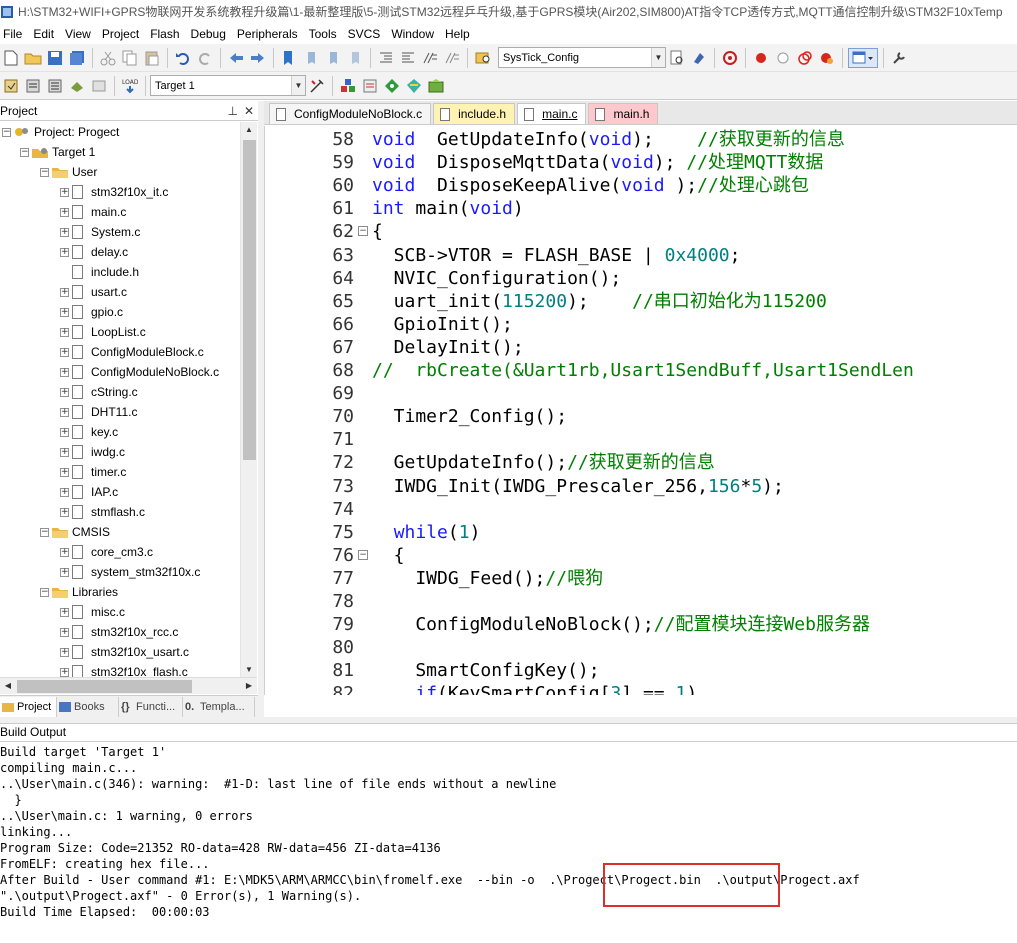 The height and width of the screenshot is (943, 1017). What do you see at coordinates (452, 58) in the screenshot?
I see `uncomment-icon` at bounding box center [452, 58].